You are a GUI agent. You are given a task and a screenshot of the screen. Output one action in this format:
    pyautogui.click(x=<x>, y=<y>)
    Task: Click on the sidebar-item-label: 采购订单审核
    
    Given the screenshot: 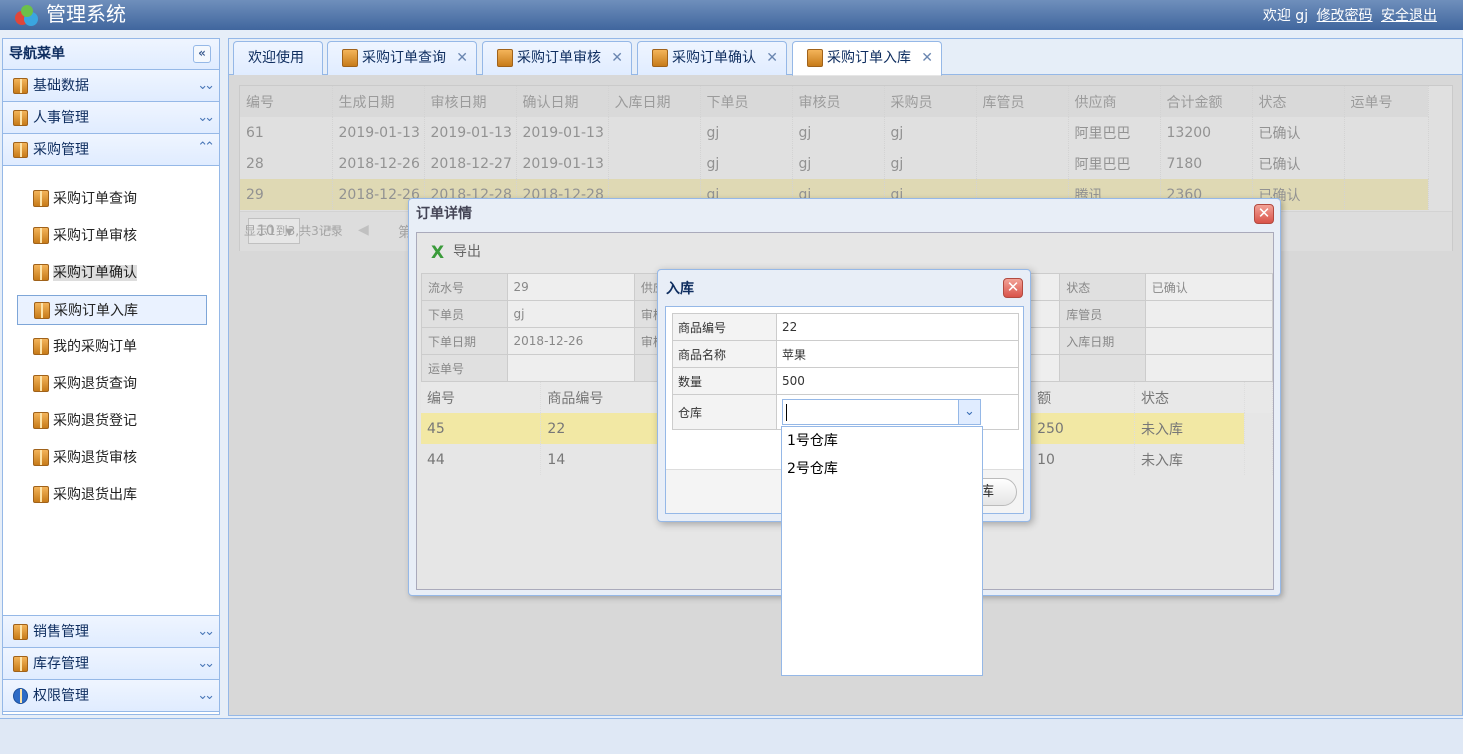 What is the action you would take?
    pyautogui.click(x=95, y=236)
    